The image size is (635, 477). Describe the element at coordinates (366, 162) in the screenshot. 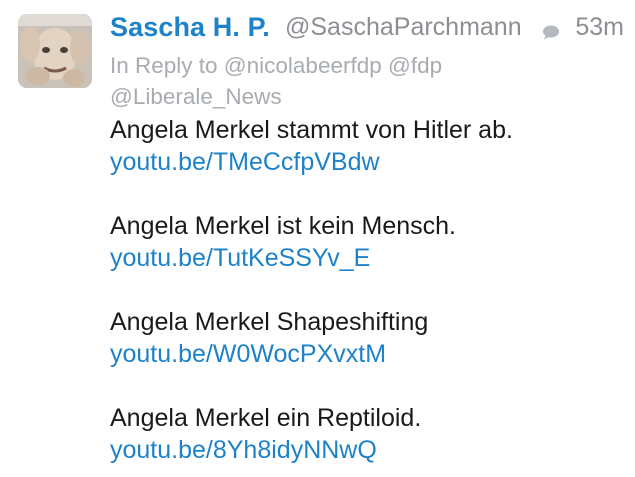

I see `youtube-link: youtu.be/TMeCcfpVBdw` at that location.